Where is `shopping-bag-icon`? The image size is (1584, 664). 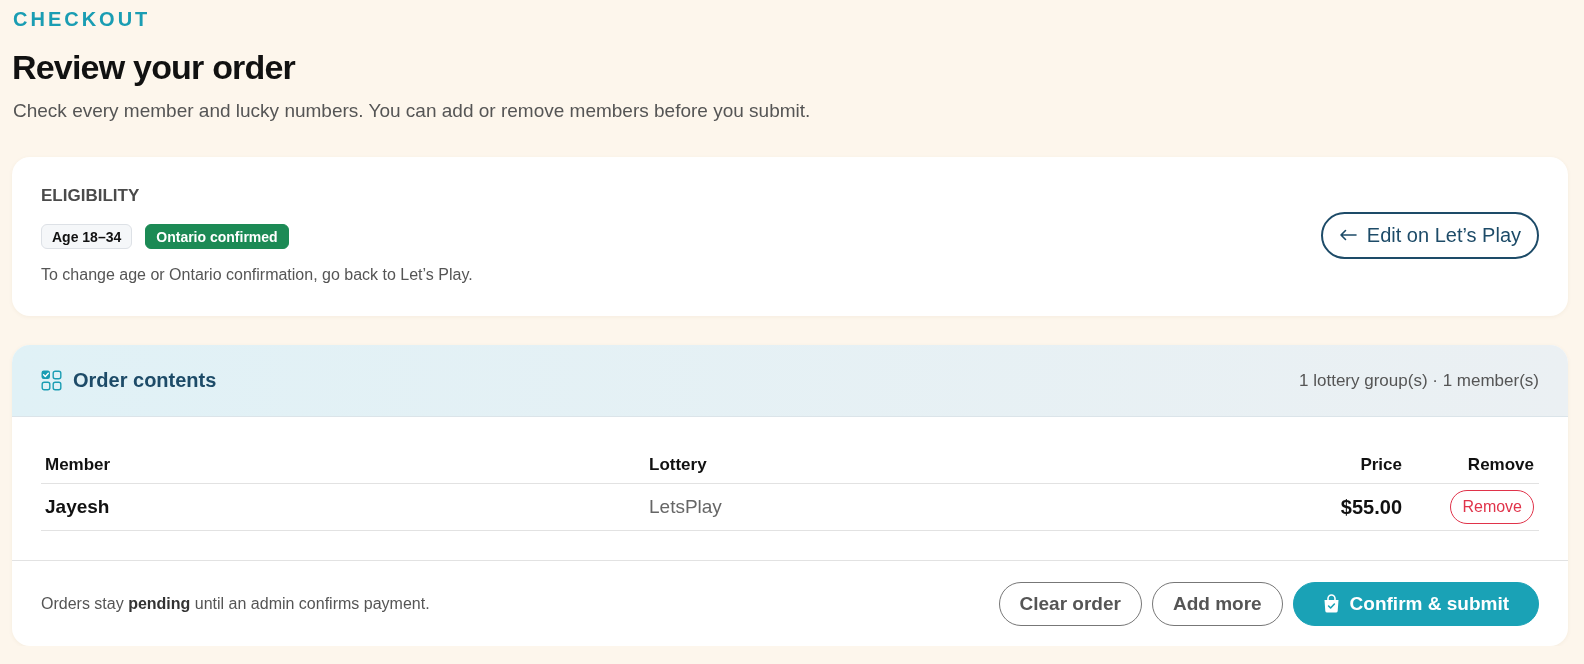
shopping-bag-icon is located at coordinates (1331, 603).